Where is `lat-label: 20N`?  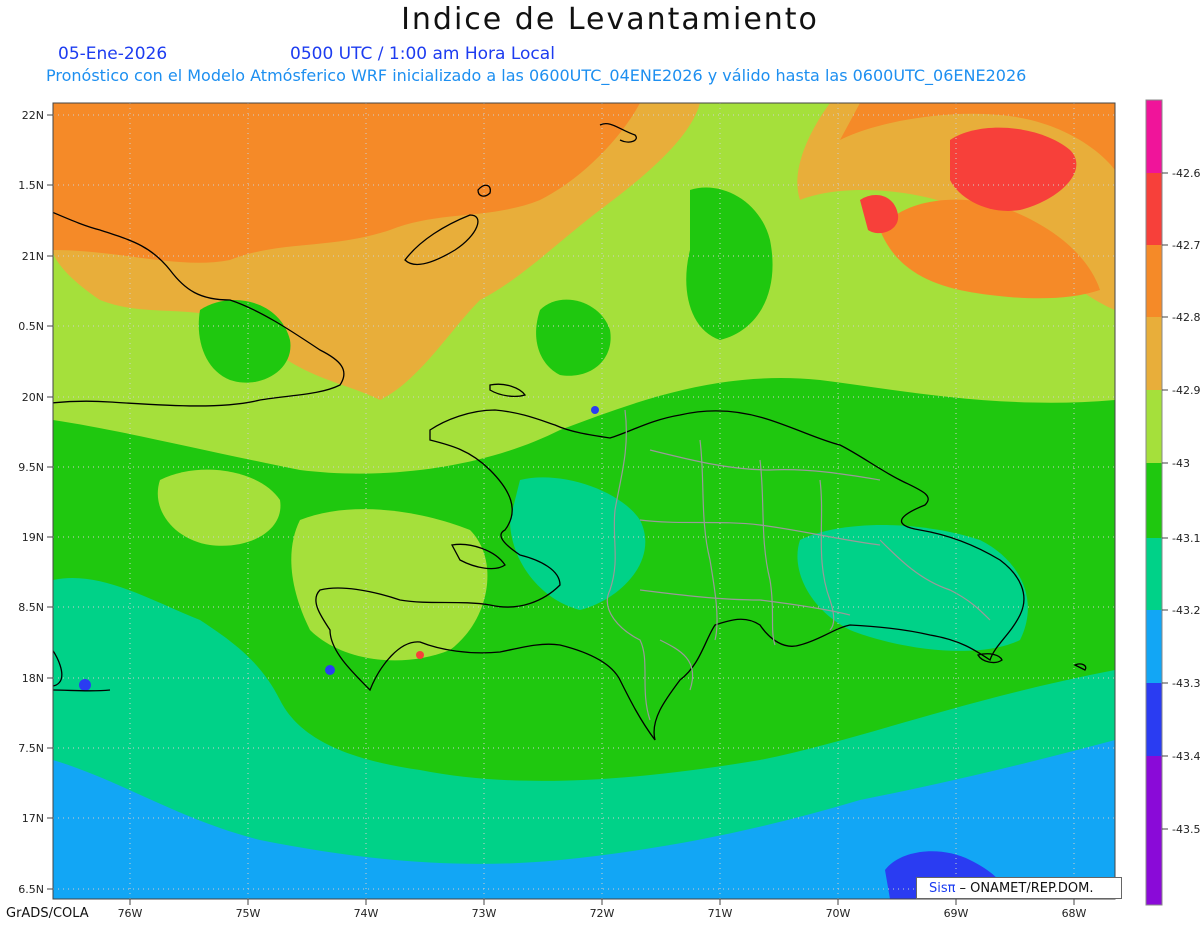 lat-label: 20N is located at coordinates (33, 397).